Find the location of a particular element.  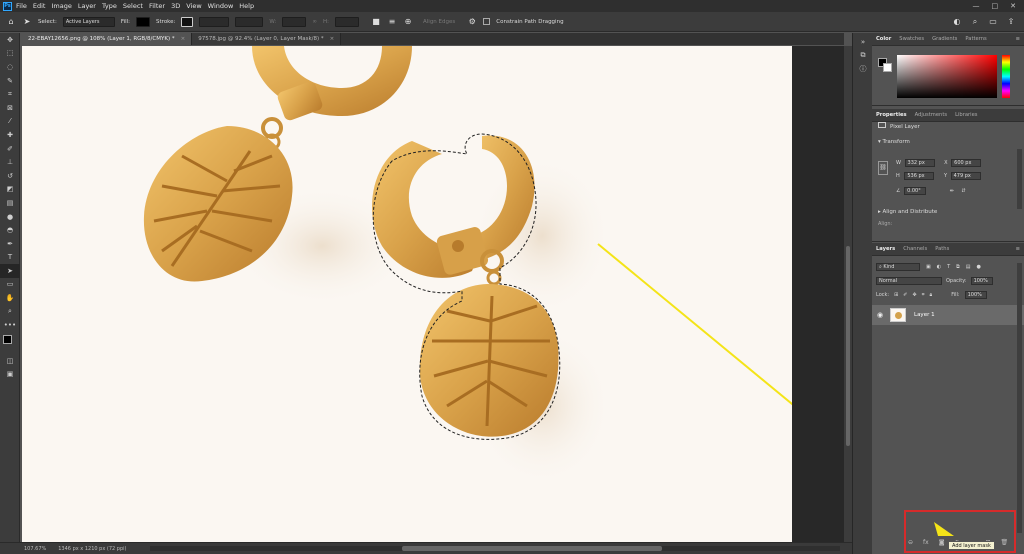

tab-channels: Channels is located at coordinates (915, 249).